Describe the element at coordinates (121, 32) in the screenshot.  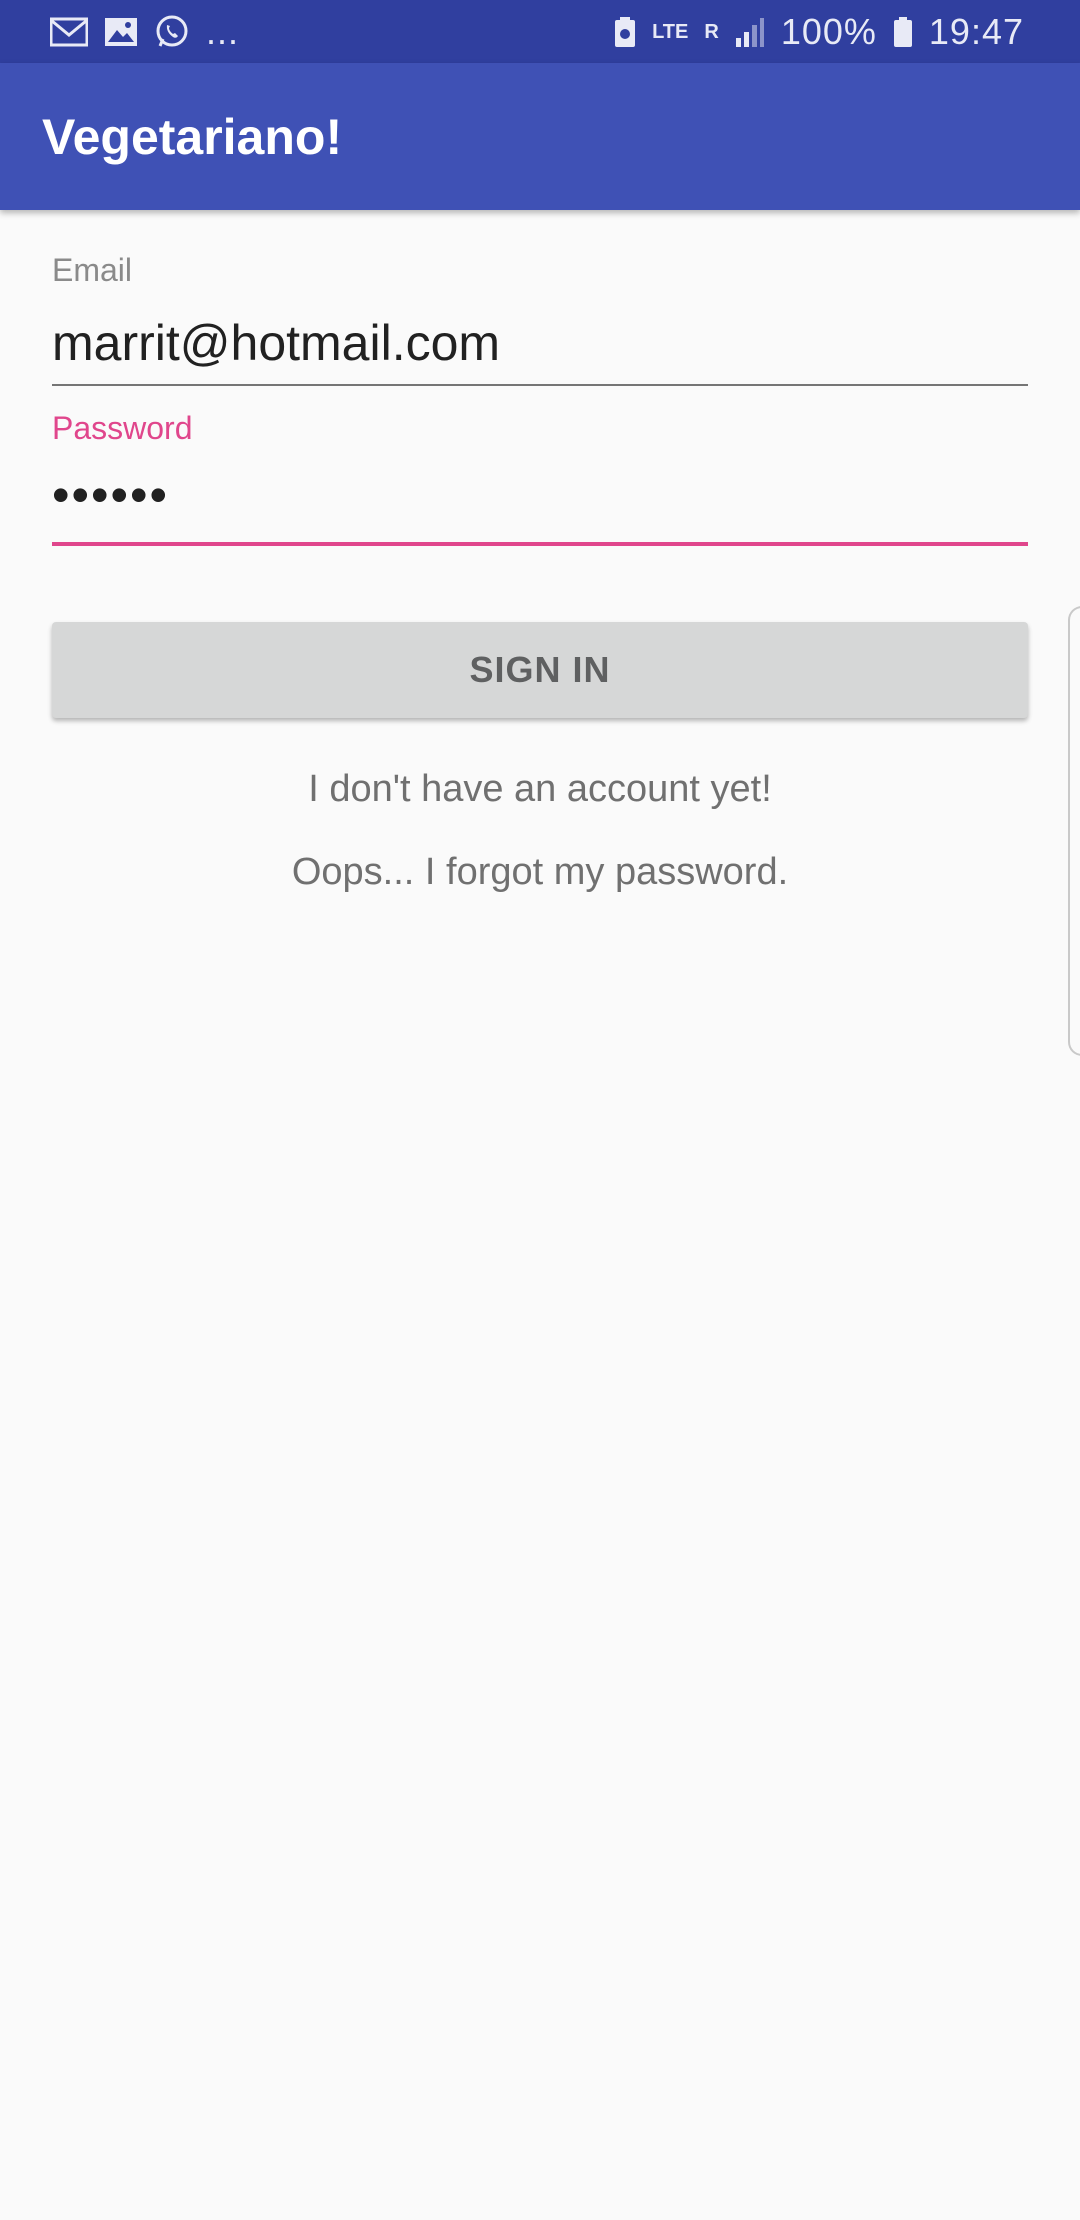
I see `gallery-icon` at that location.